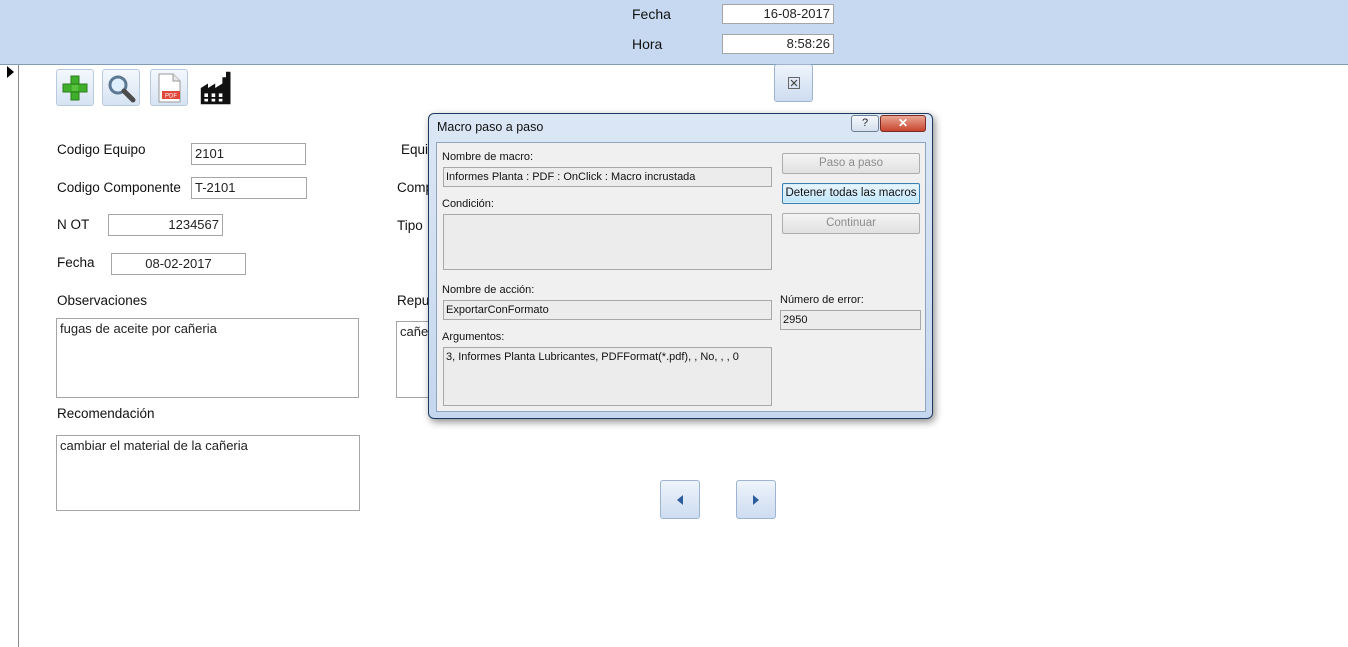  What do you see at coordinates (468, 204) in the screenshot?
I see `condition-label: Condición:` at bounding box center [468, 204].